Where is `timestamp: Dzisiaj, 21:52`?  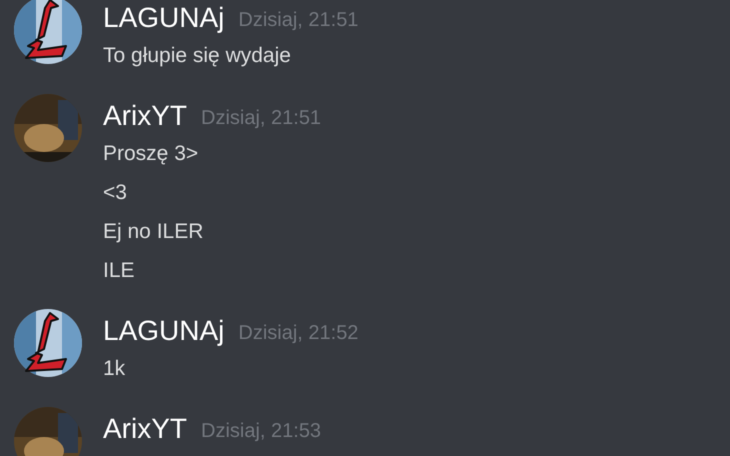
timestamp: Dzisiaj, 21:52 is located at coordinates (298, 333).